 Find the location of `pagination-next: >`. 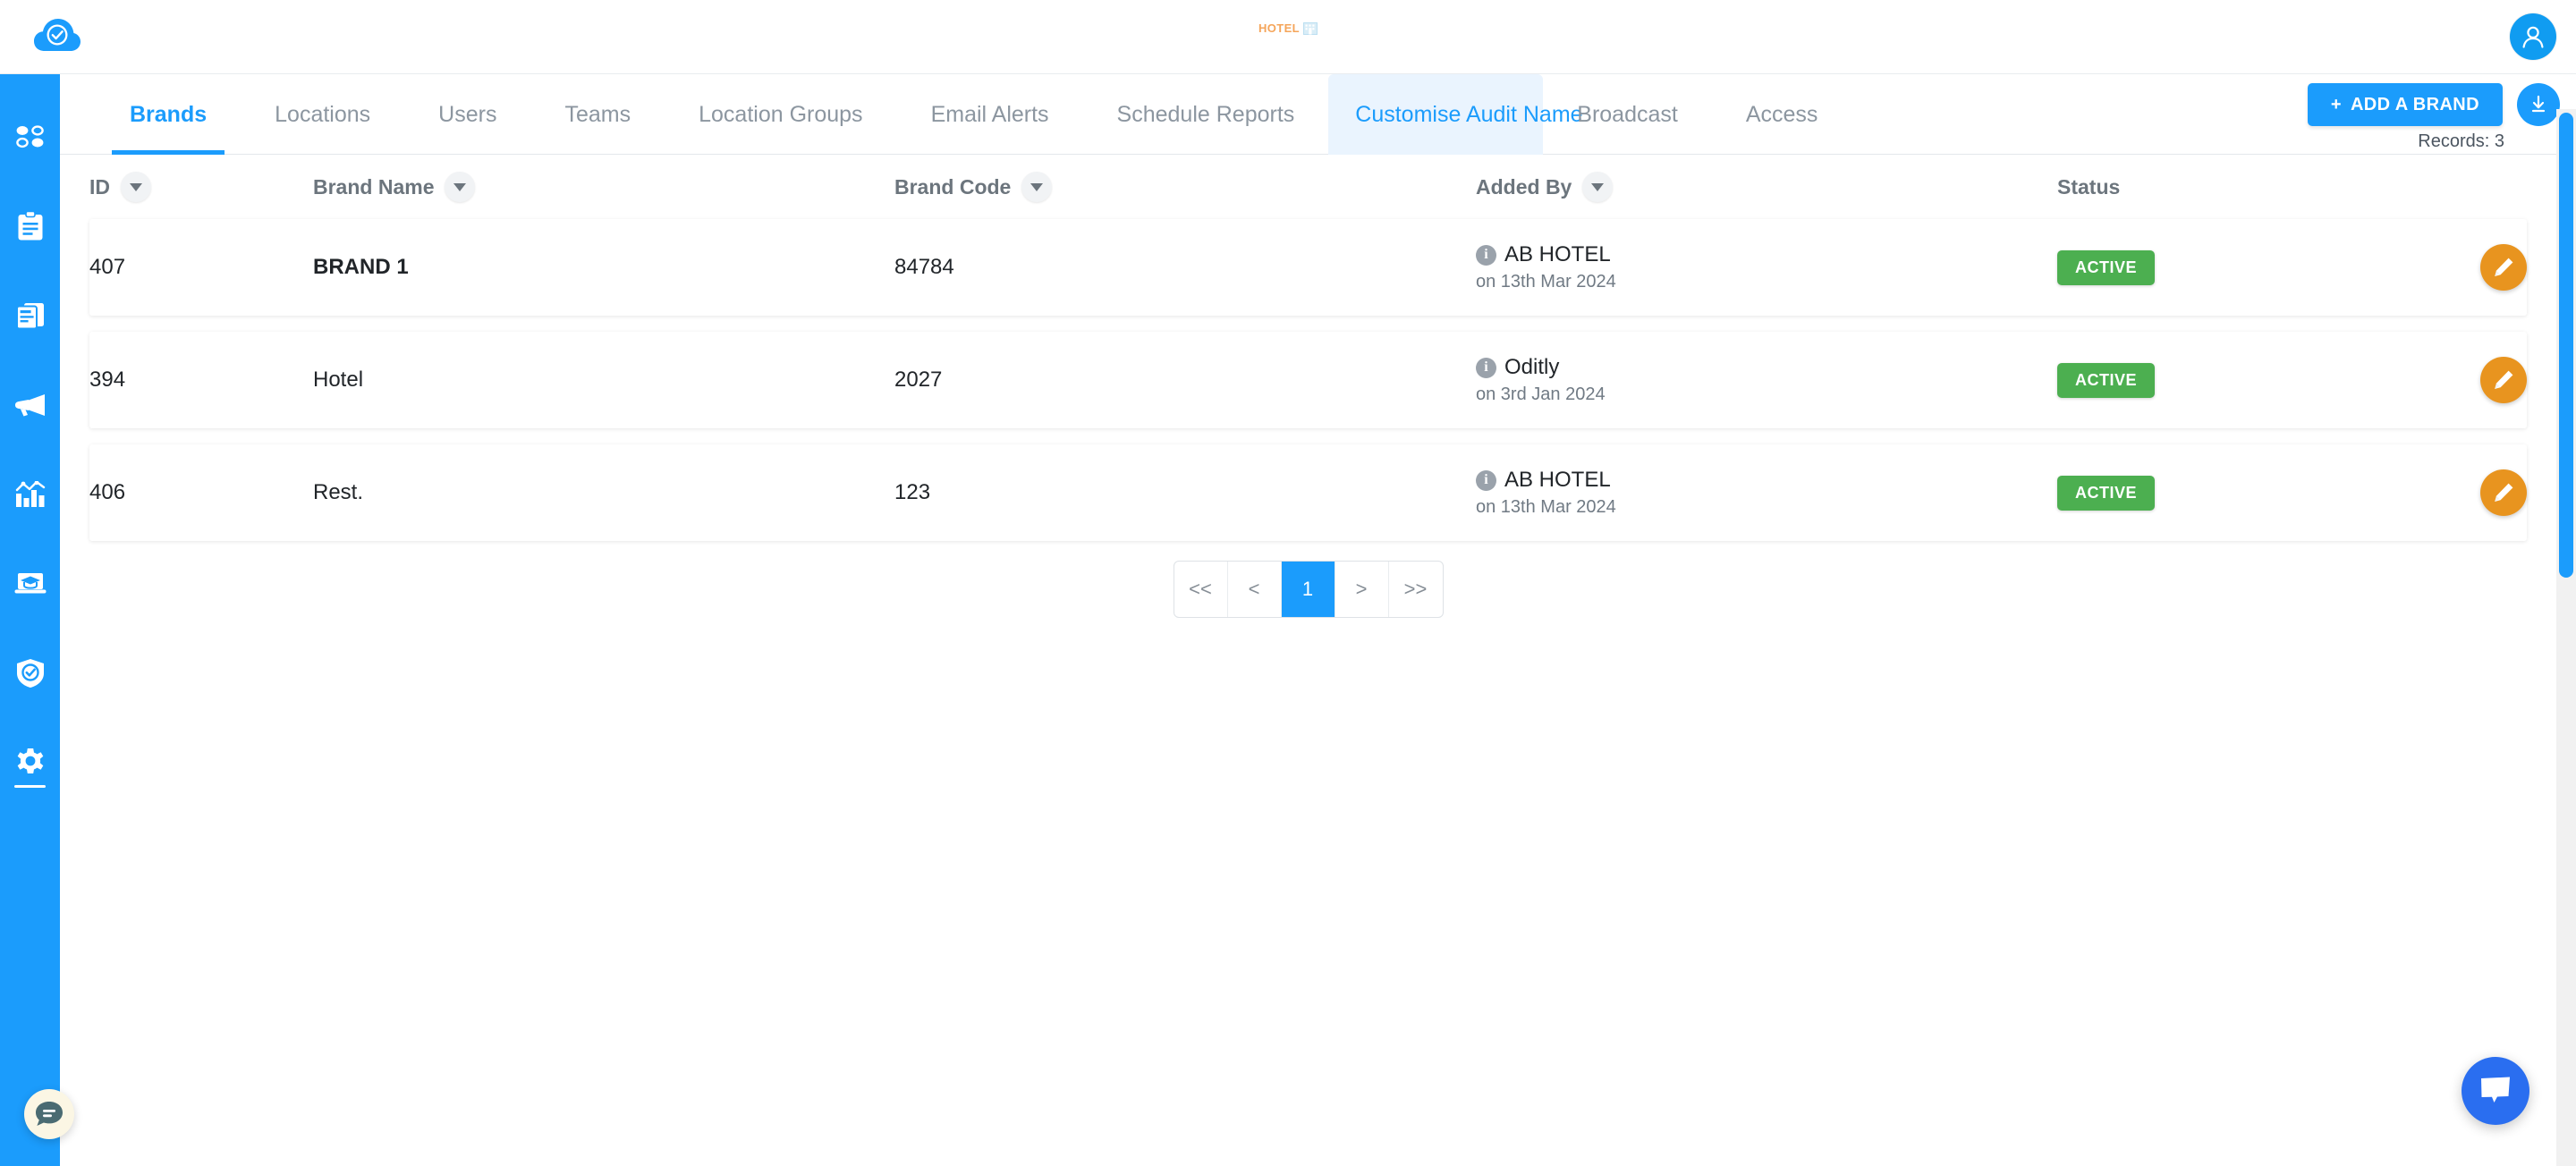

pagination-next: > is located at coordinates (1362, 589).